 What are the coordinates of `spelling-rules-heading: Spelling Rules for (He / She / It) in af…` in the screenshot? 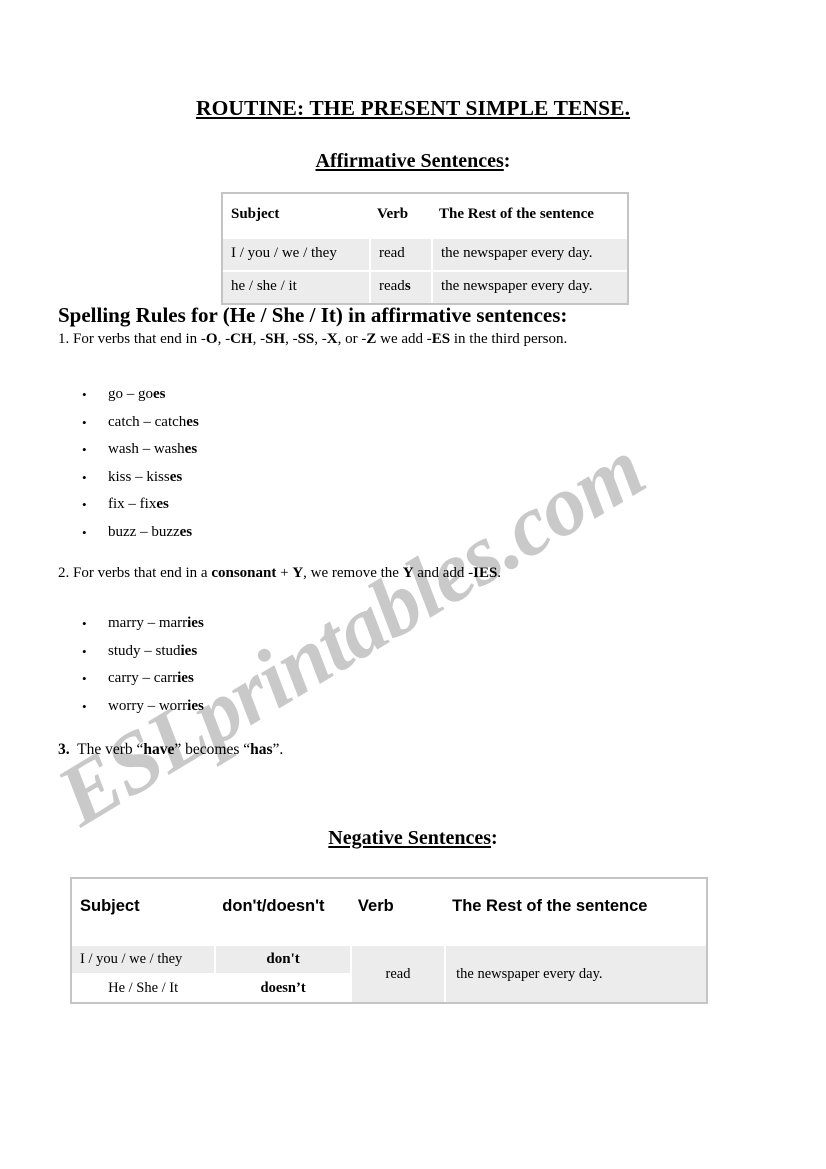 It's located at (313, 315).